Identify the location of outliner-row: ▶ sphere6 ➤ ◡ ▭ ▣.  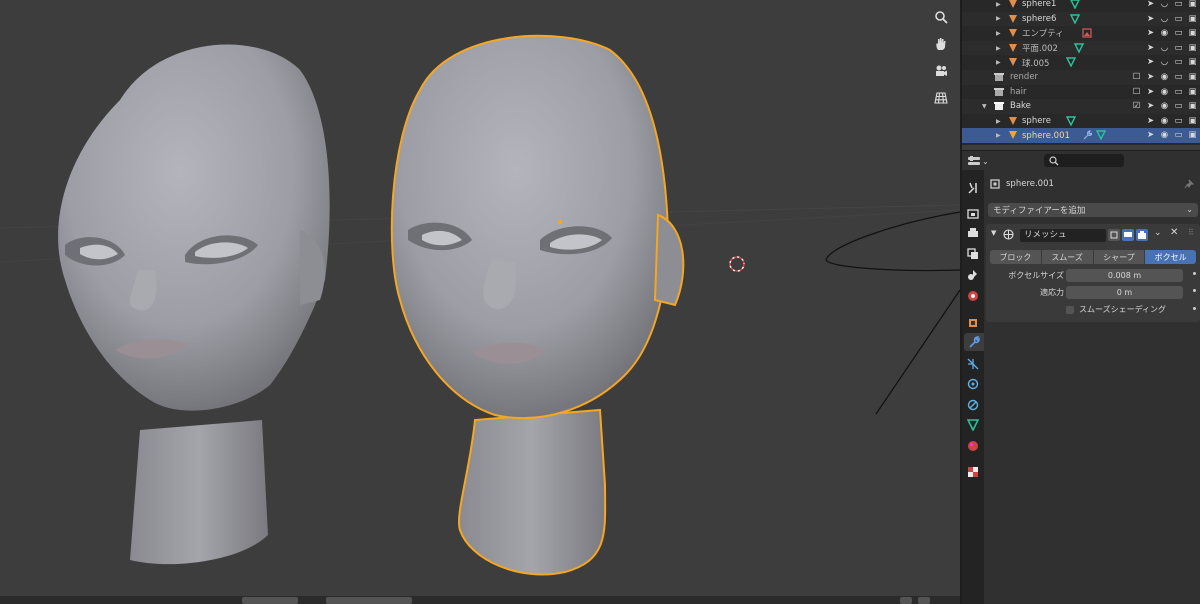
(1081, 19).